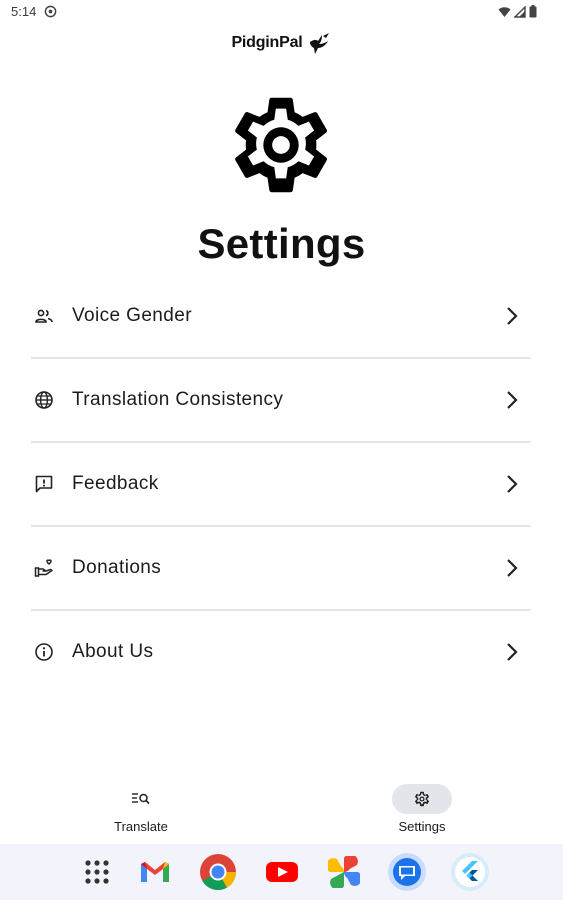 The image size is (563, 900). I want to click on nav-item-settings: Settings, so click(422, 809).